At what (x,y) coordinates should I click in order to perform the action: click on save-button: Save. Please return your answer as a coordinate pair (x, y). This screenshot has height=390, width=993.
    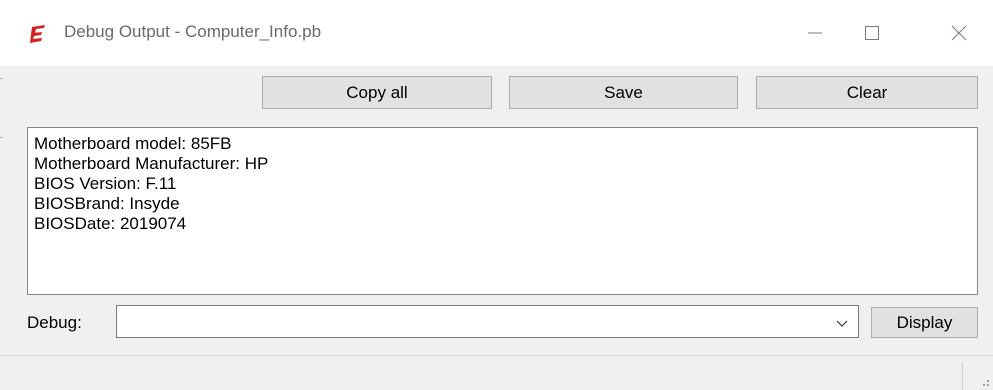
    Looking at the image, I should click on (623, 92).